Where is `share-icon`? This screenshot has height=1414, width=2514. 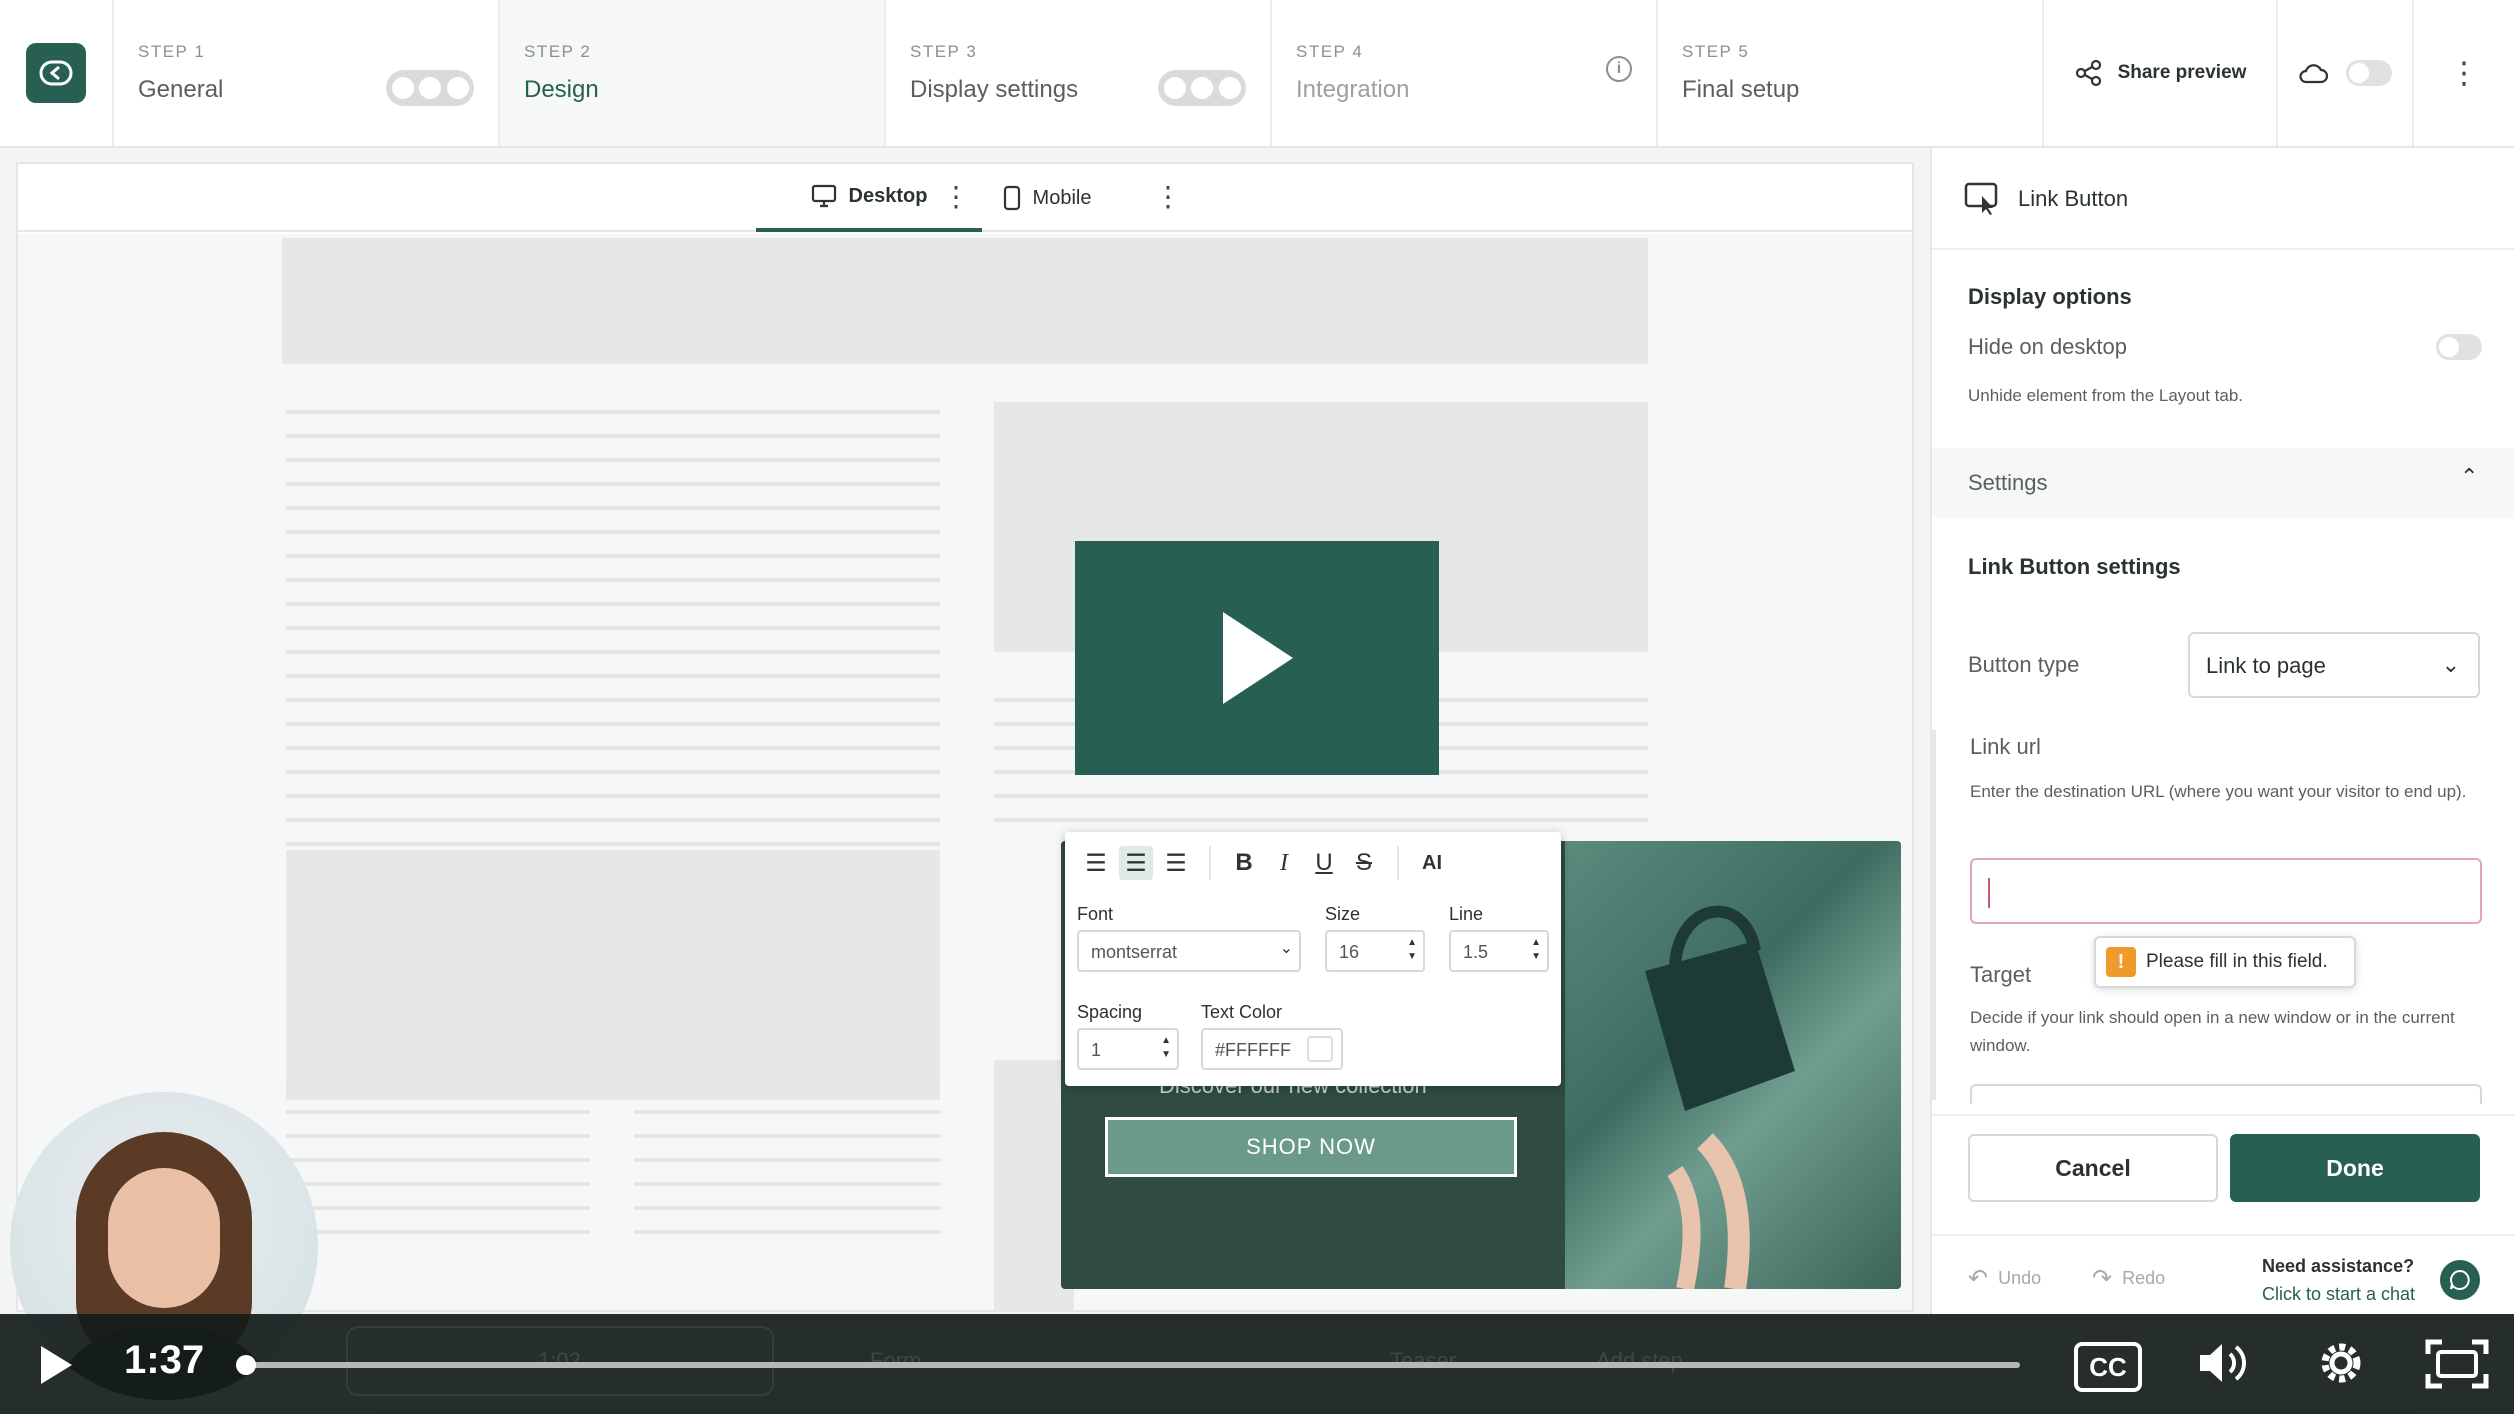
share-icon is located at coordinates (2088, 73).